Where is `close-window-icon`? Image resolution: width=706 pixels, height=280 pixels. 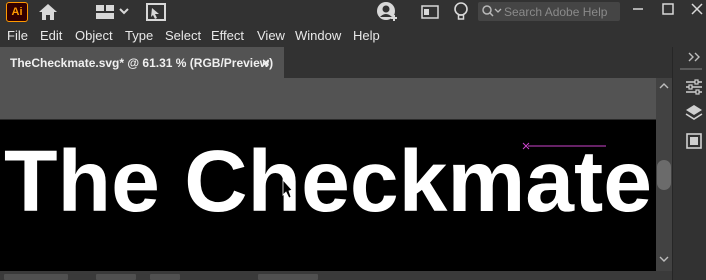 close-window-icon is located at coordinates (695, 9).